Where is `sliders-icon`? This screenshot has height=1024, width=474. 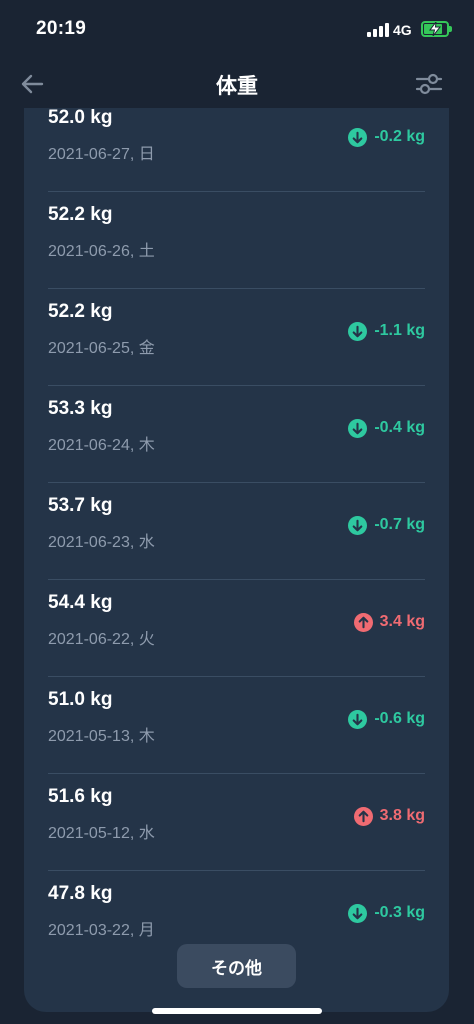 sliders-icon is located at coordinates (429, 84).